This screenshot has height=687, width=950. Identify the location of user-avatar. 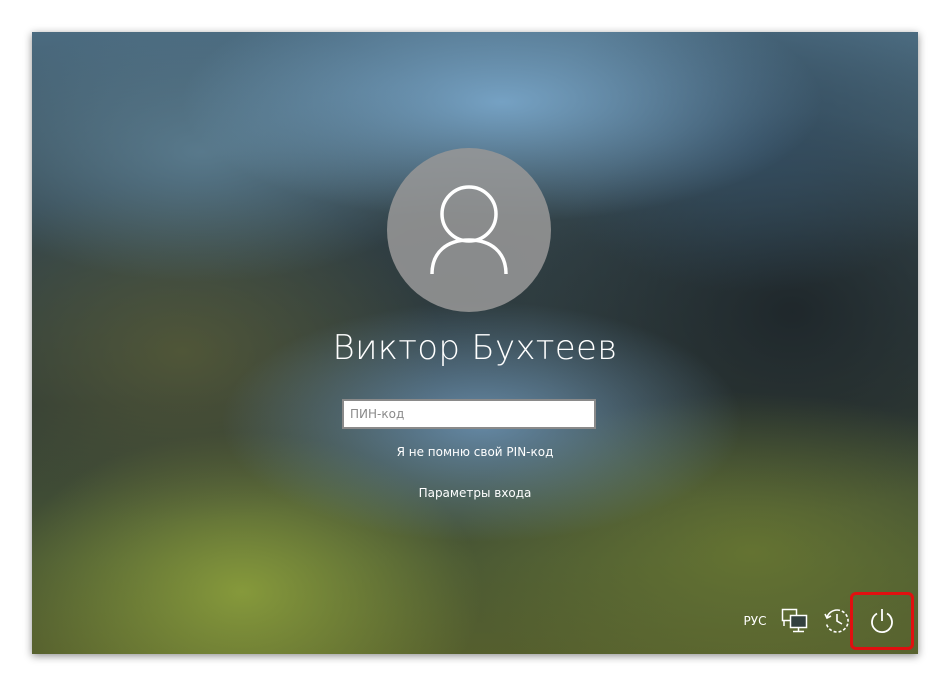
(469, 230).